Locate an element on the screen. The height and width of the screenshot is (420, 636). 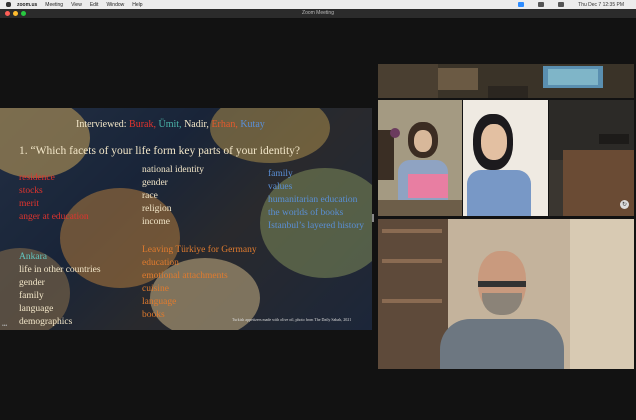
facet-item: values is located at coordinates (280, 187).